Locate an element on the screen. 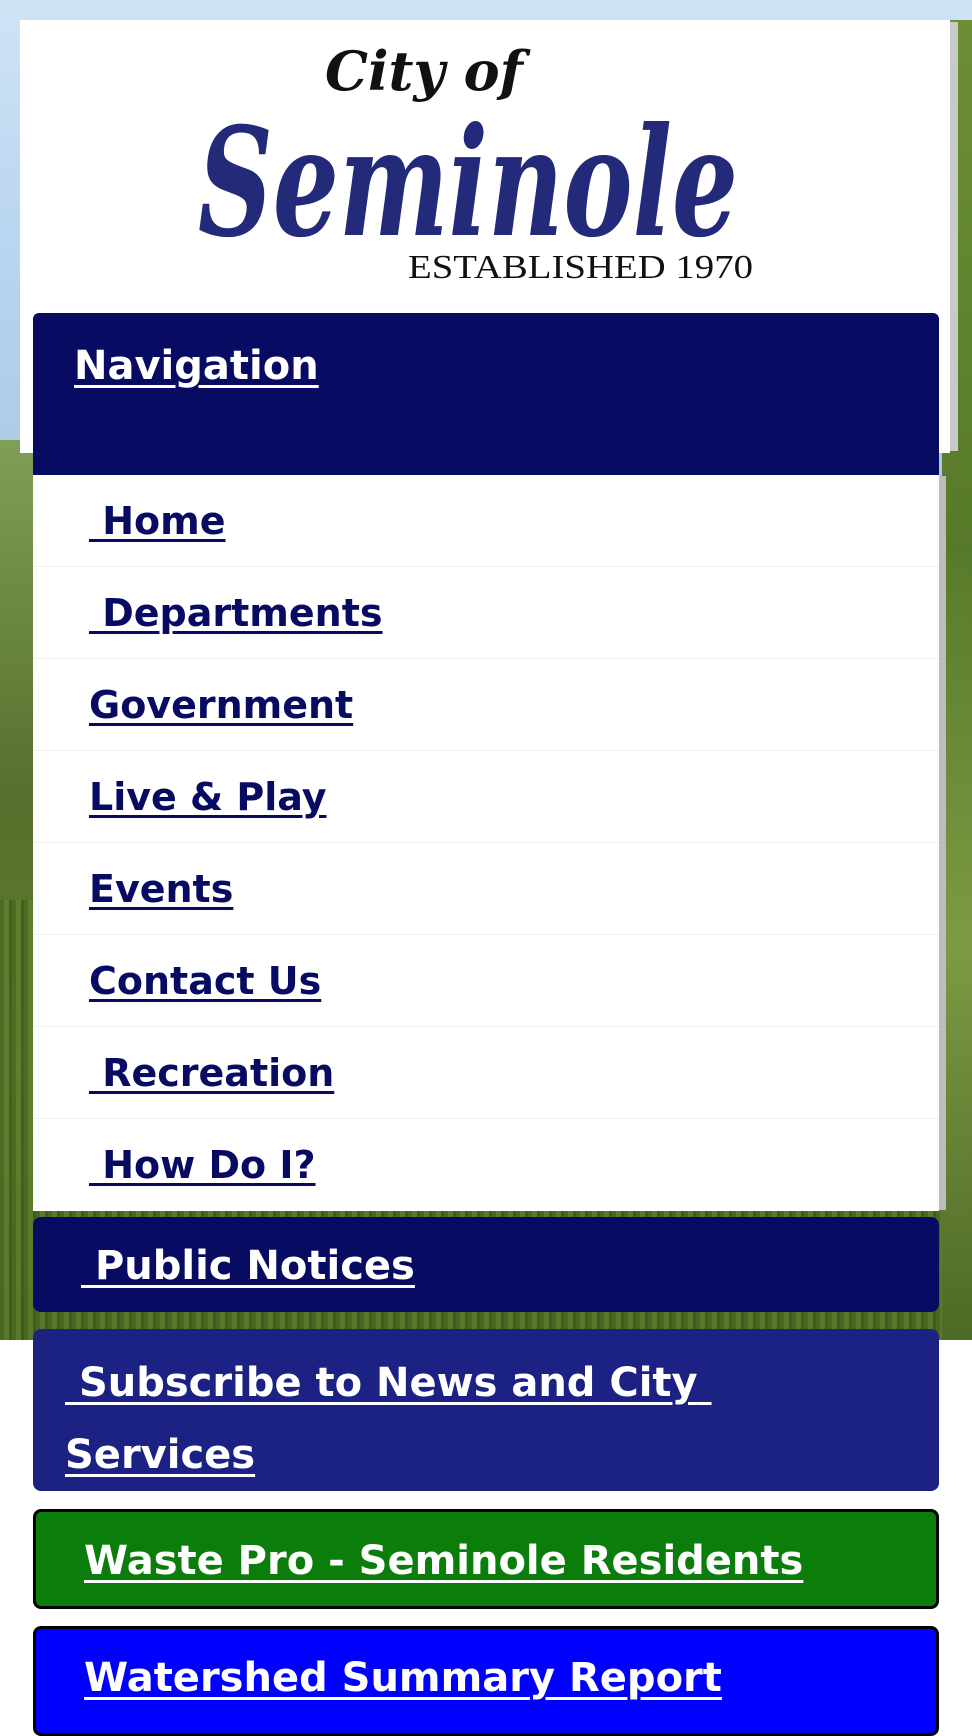  subscribe-button: Subscribe to News and City Services is located at coordinates (486, 1410).